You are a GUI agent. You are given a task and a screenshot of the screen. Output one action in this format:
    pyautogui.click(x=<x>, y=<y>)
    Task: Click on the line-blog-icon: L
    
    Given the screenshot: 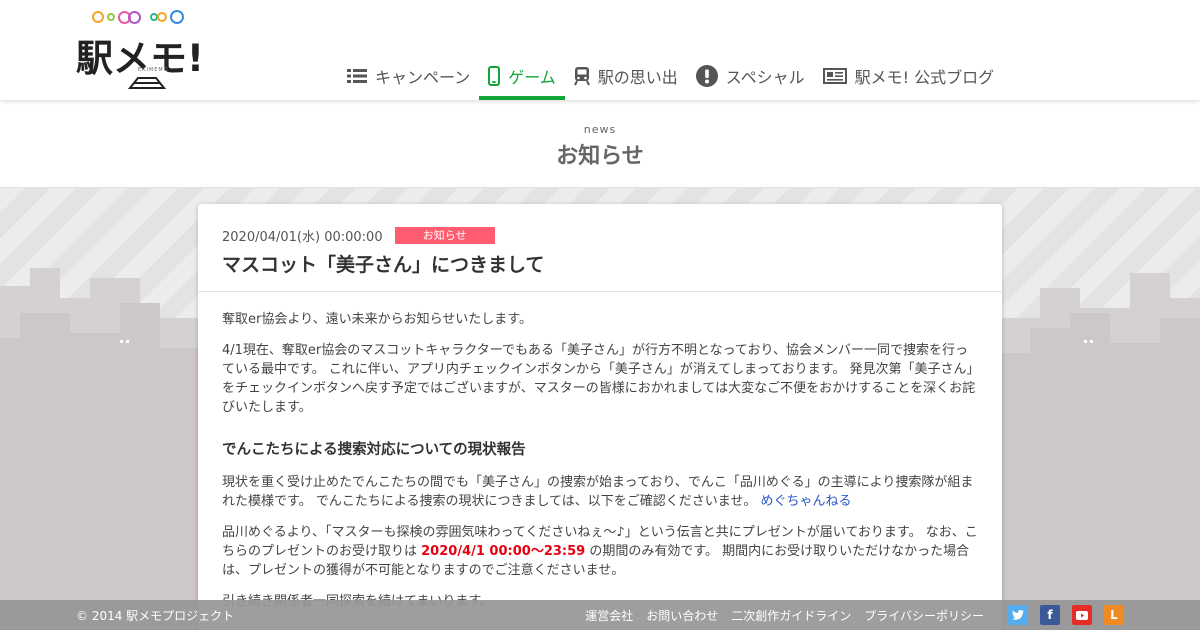 What is the action you would take?
    pyautogui.click(x=1114, y=615)
    